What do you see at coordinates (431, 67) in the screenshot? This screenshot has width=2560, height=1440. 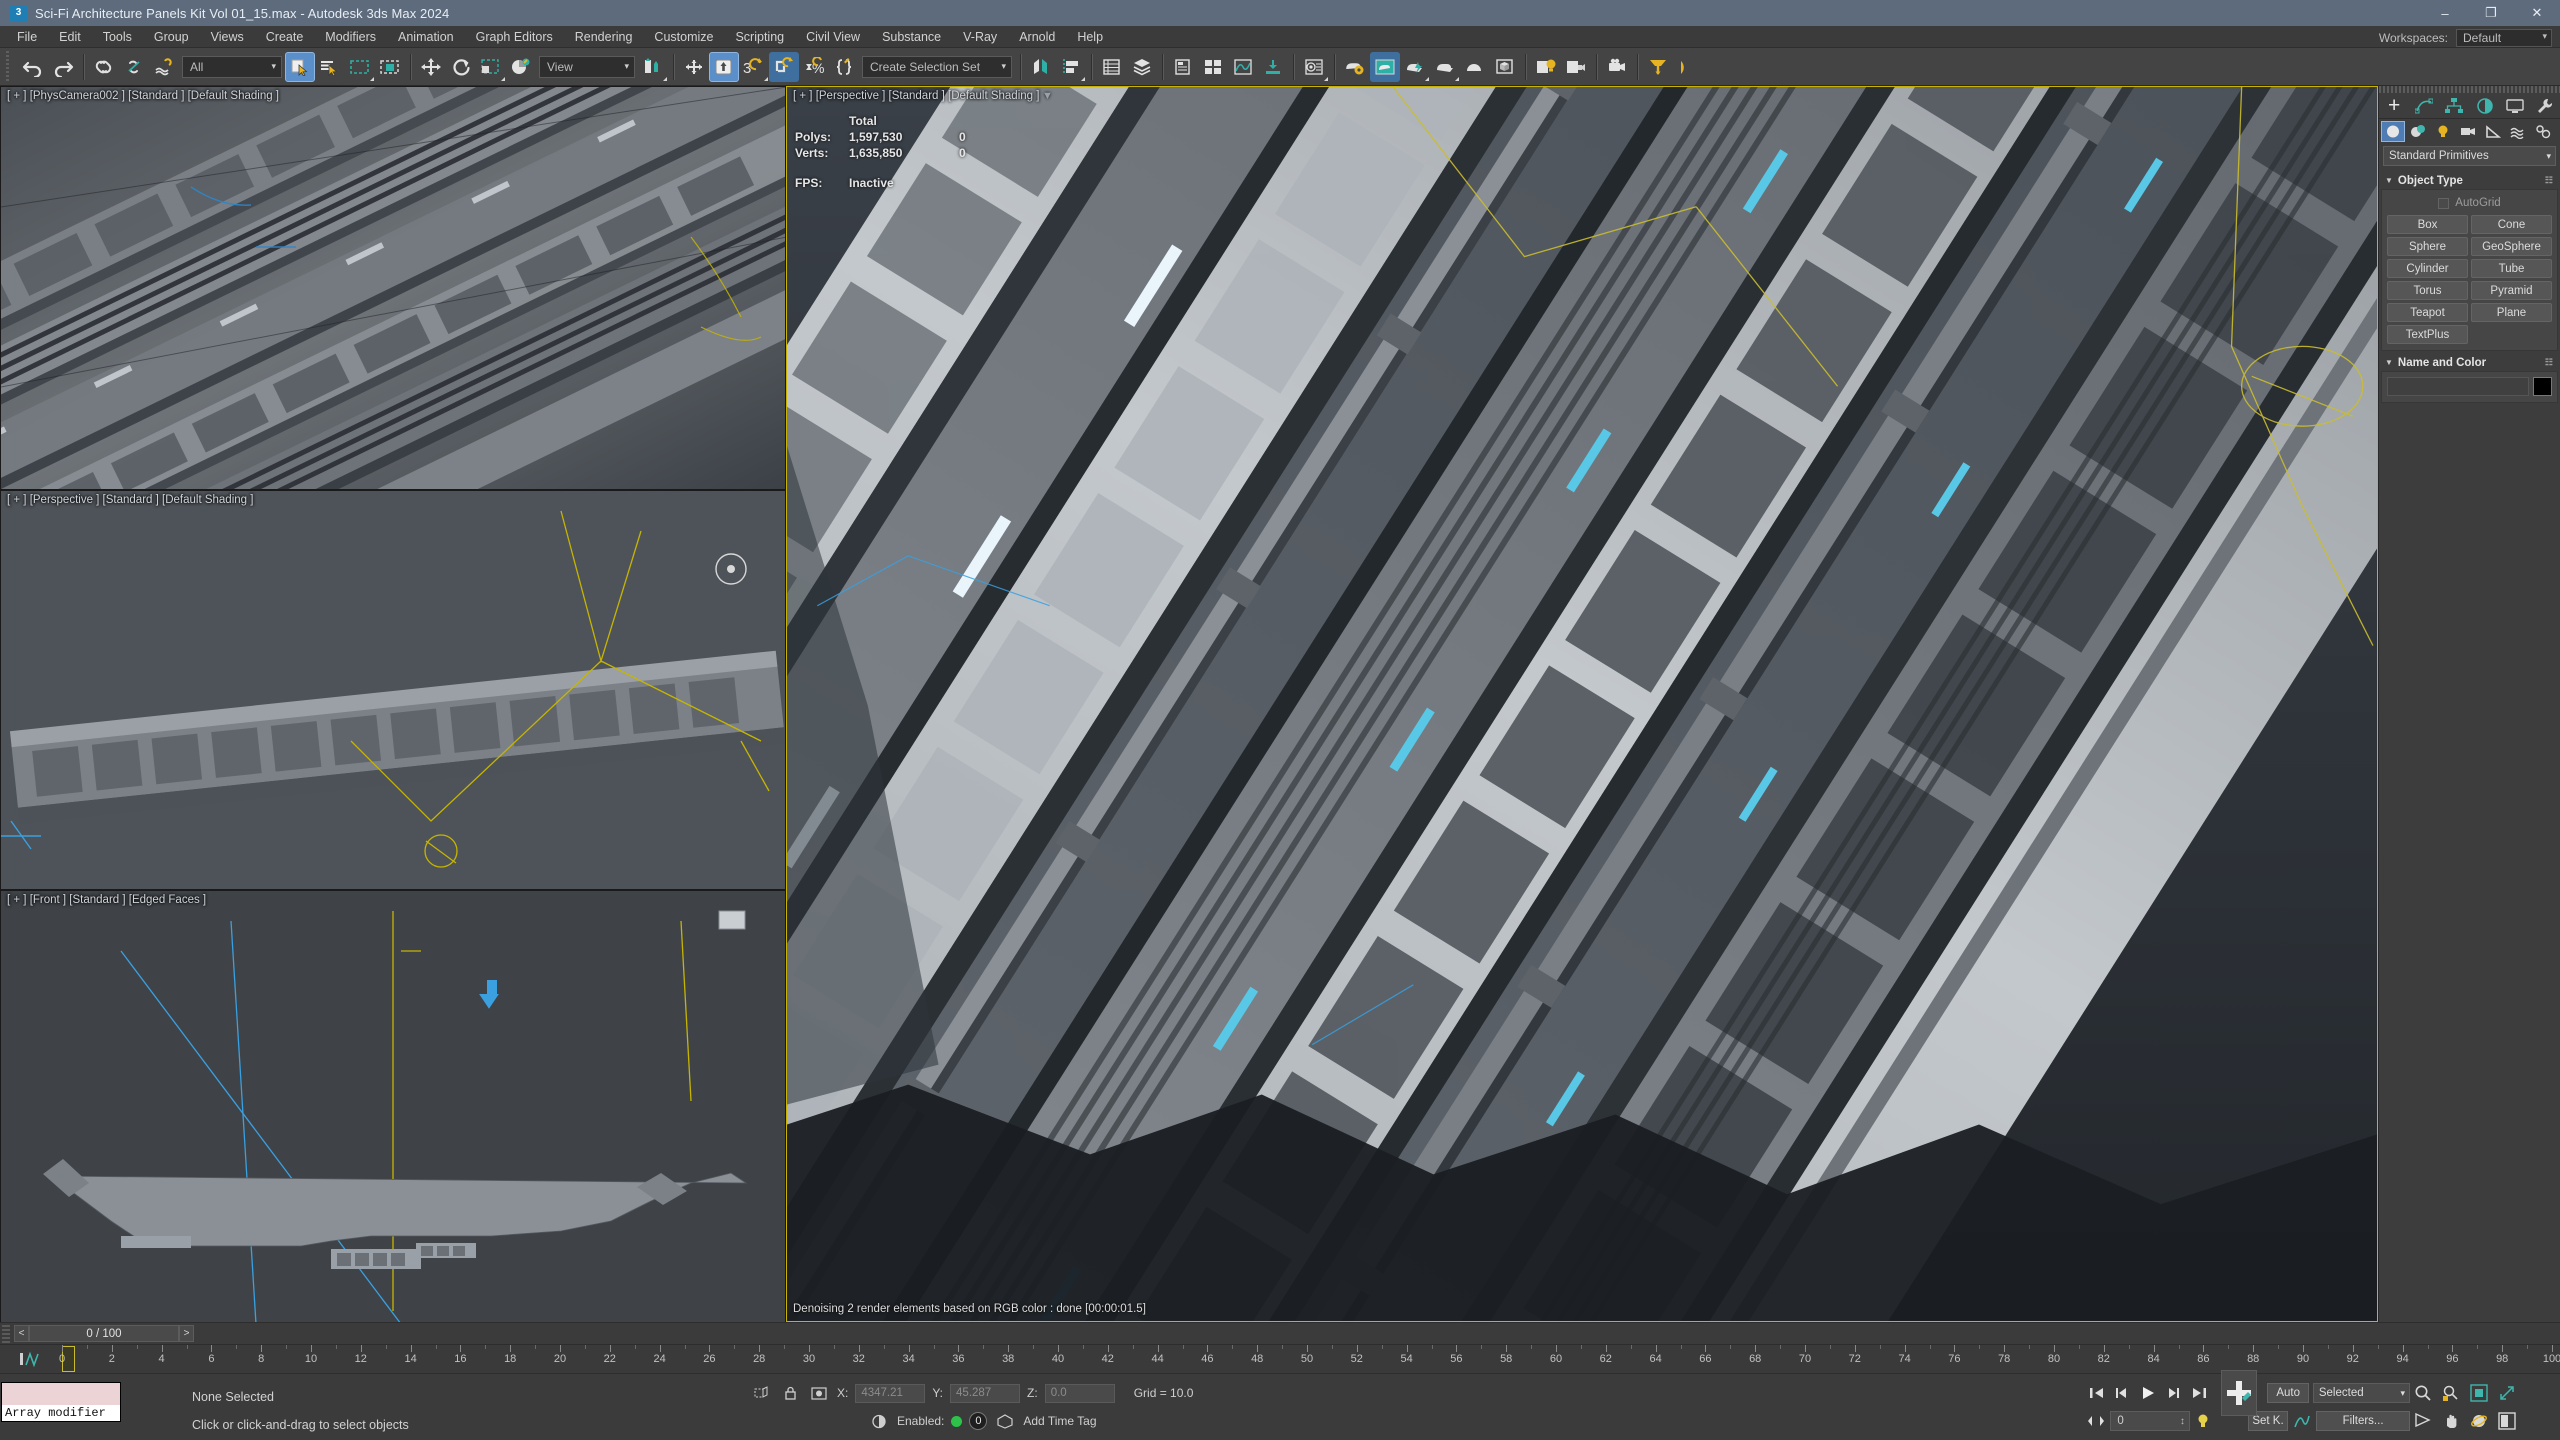 I see `select-and-move-icon` at bounding box center [431, 67].